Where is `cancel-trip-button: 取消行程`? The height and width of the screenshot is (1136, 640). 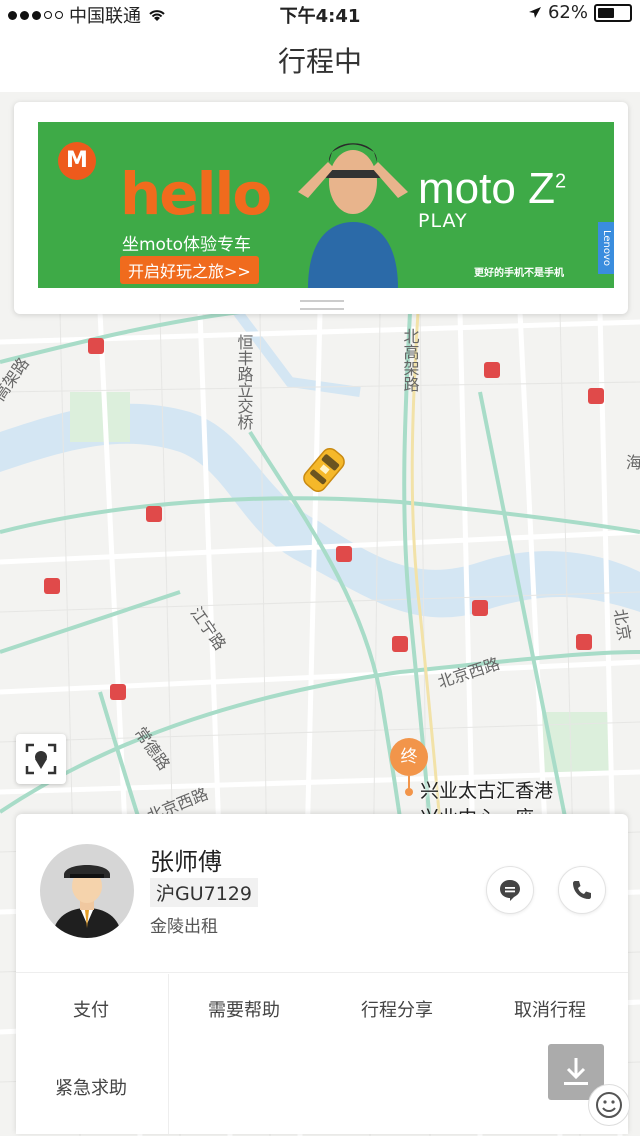 cancel-trip-button: 取消行程 is located at coordinates (550, 1009).